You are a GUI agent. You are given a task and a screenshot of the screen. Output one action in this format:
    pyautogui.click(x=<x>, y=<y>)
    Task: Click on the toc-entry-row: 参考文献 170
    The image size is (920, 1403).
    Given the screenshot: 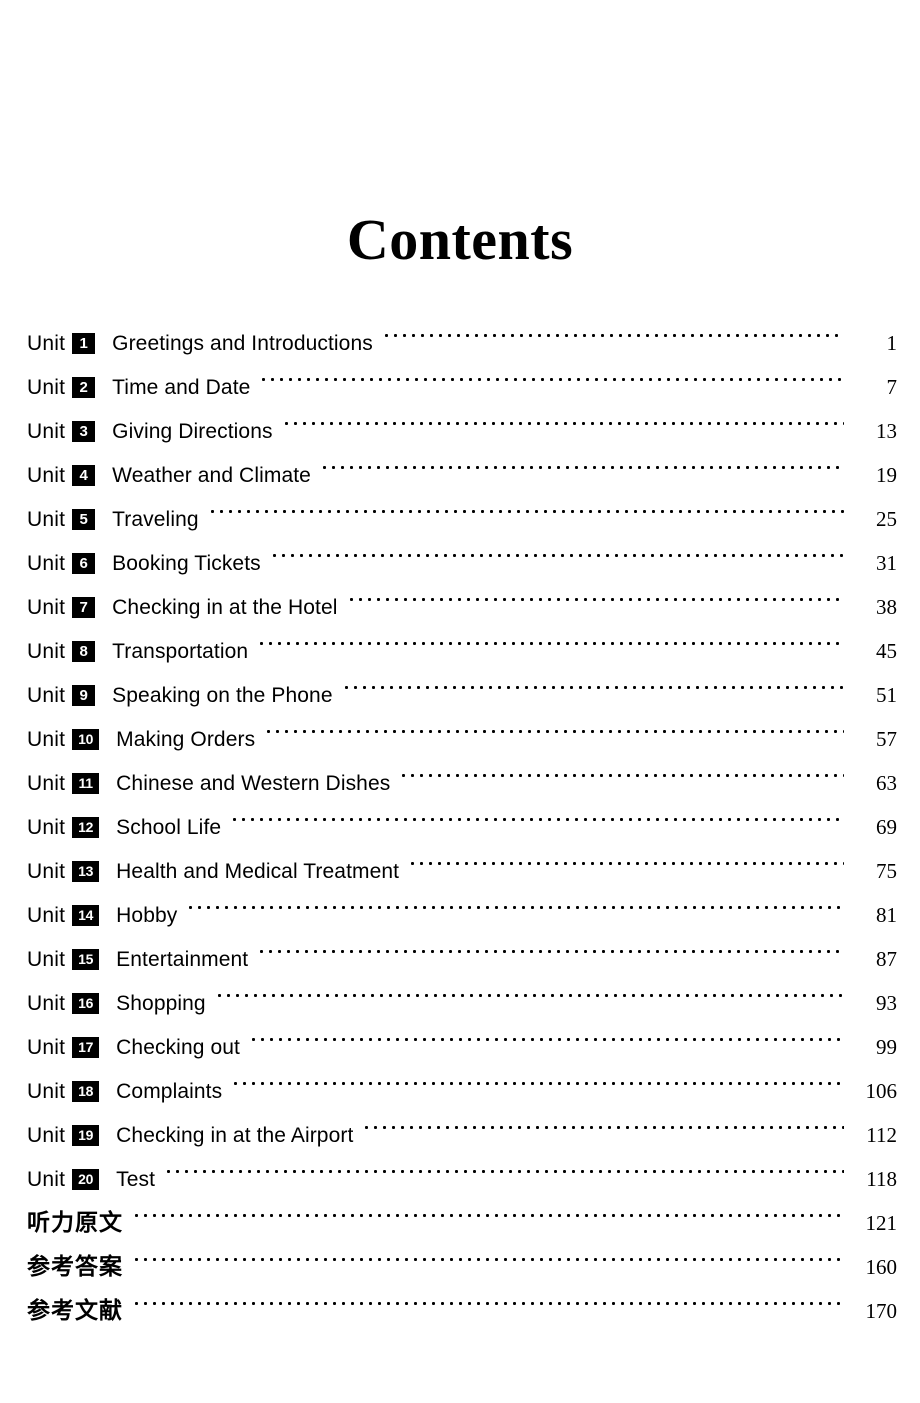 What is the action you would take?
    pyautogui.click(x=462, y=1299)
    